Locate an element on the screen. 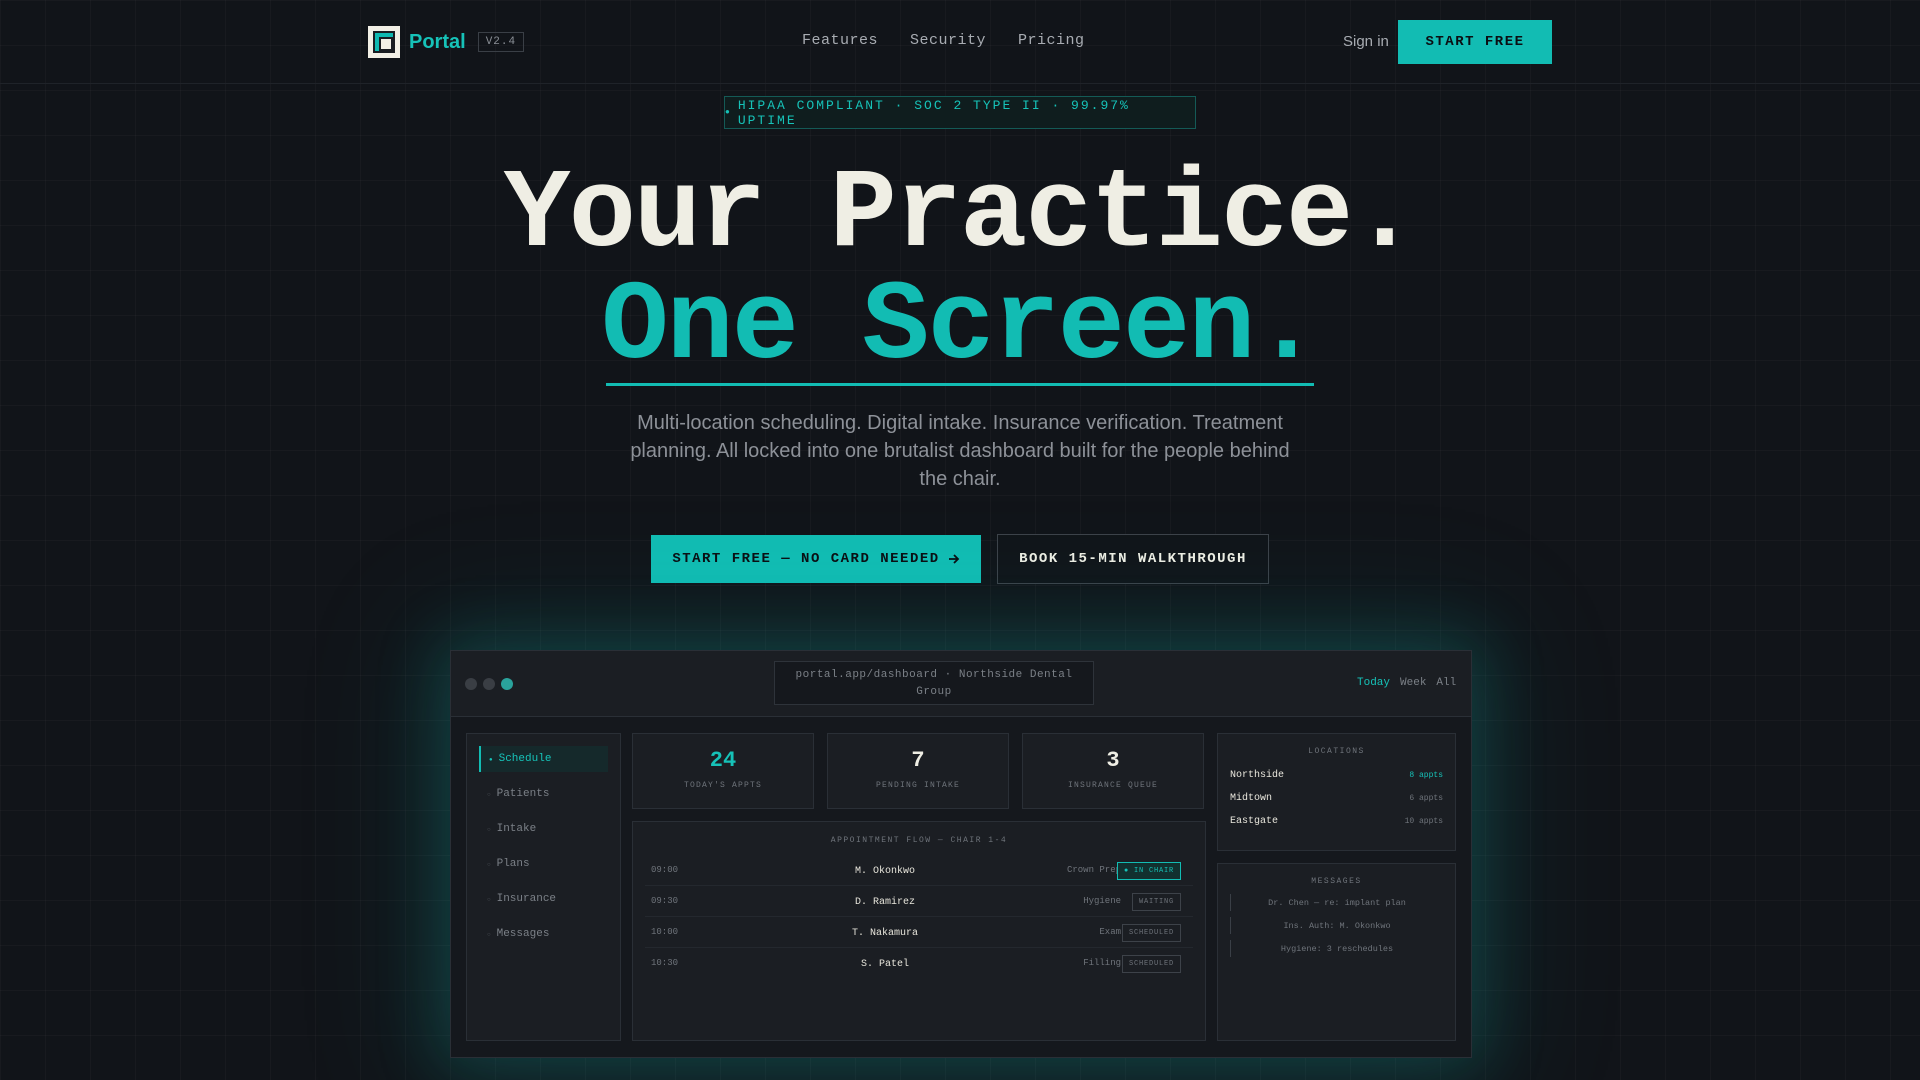 The image size is (1920, 1080). table-row: 09:00 M. Okonkwo Crown Prep ● IN CHAIR is located at coordinates (919, 870).